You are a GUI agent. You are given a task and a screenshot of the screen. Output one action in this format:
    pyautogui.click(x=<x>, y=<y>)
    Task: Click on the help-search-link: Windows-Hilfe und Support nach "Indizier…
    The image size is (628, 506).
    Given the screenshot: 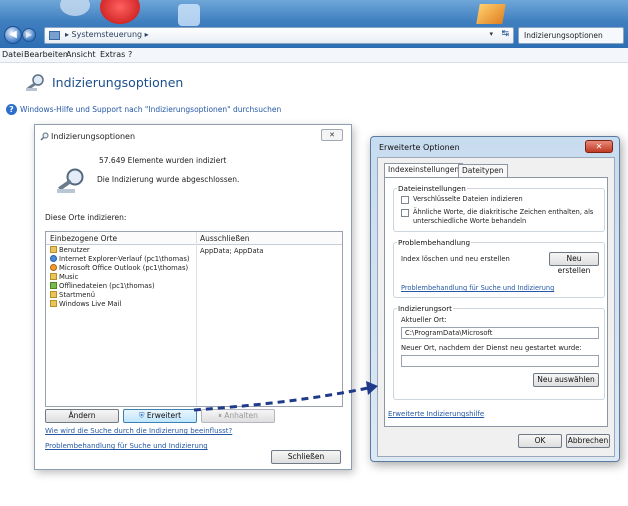 What is the action you would take?
    pyautogui.click(x=150, y=109)
    